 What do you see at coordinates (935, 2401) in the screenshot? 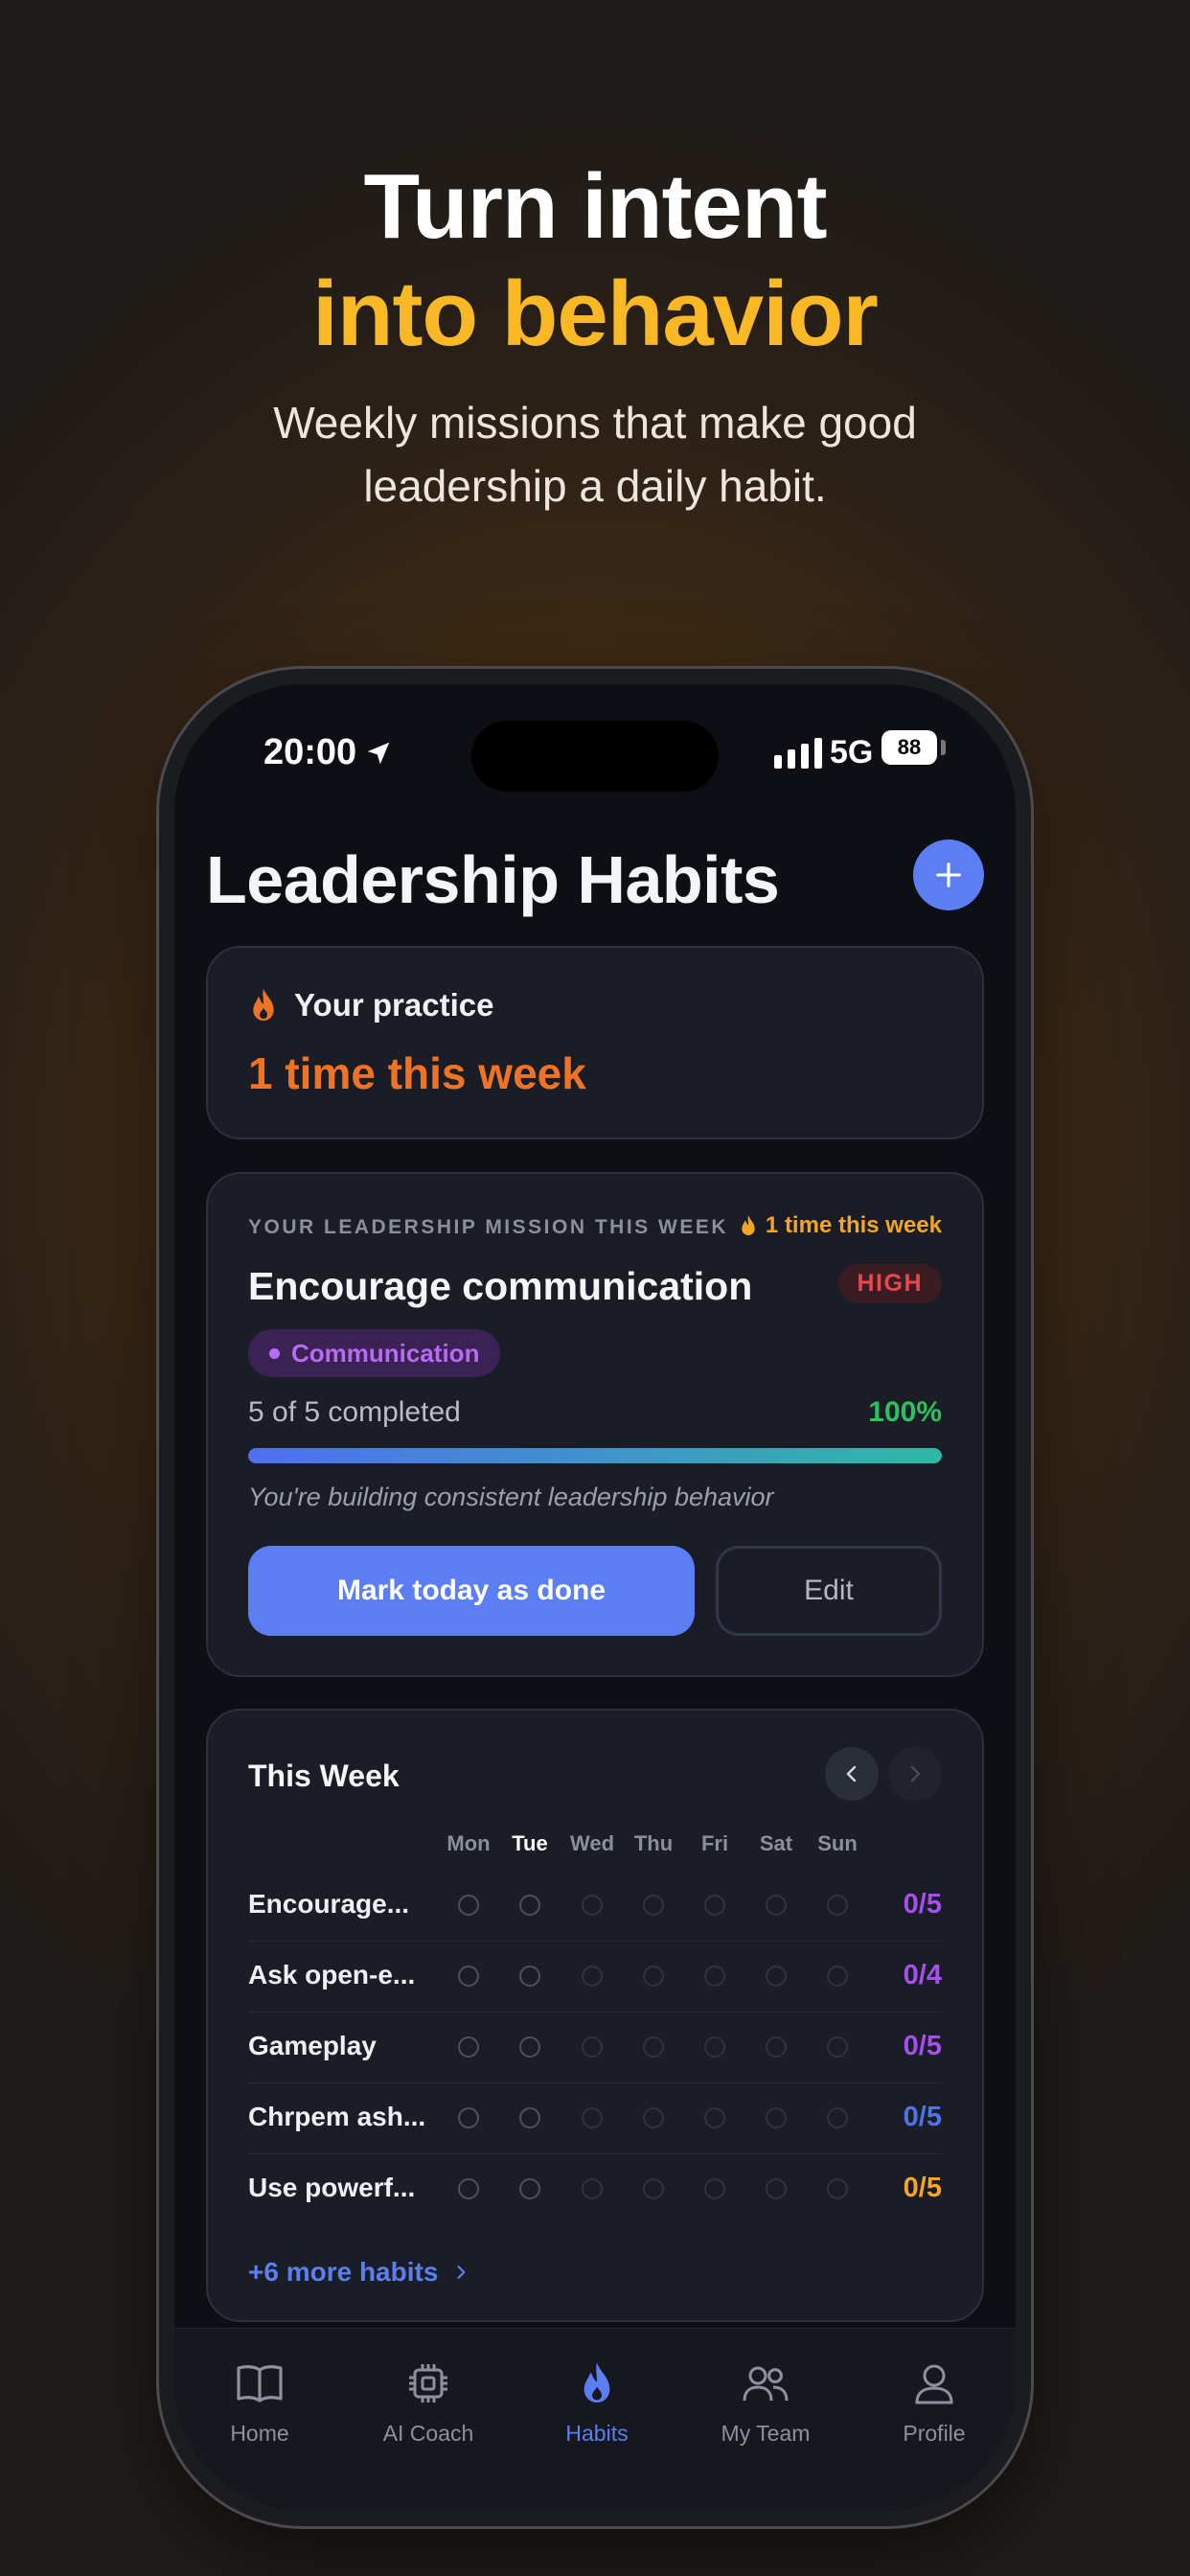
I see `tab-profile: Profile` at bounding box center [935, 2401].